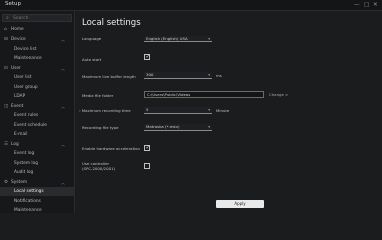 Image resolution: width=382 pixels, height=240 pixels. What do you see at coordinates (111, 23) in the screenshot?
I see `page-title: Local settings` at bounding box center [111, 23].